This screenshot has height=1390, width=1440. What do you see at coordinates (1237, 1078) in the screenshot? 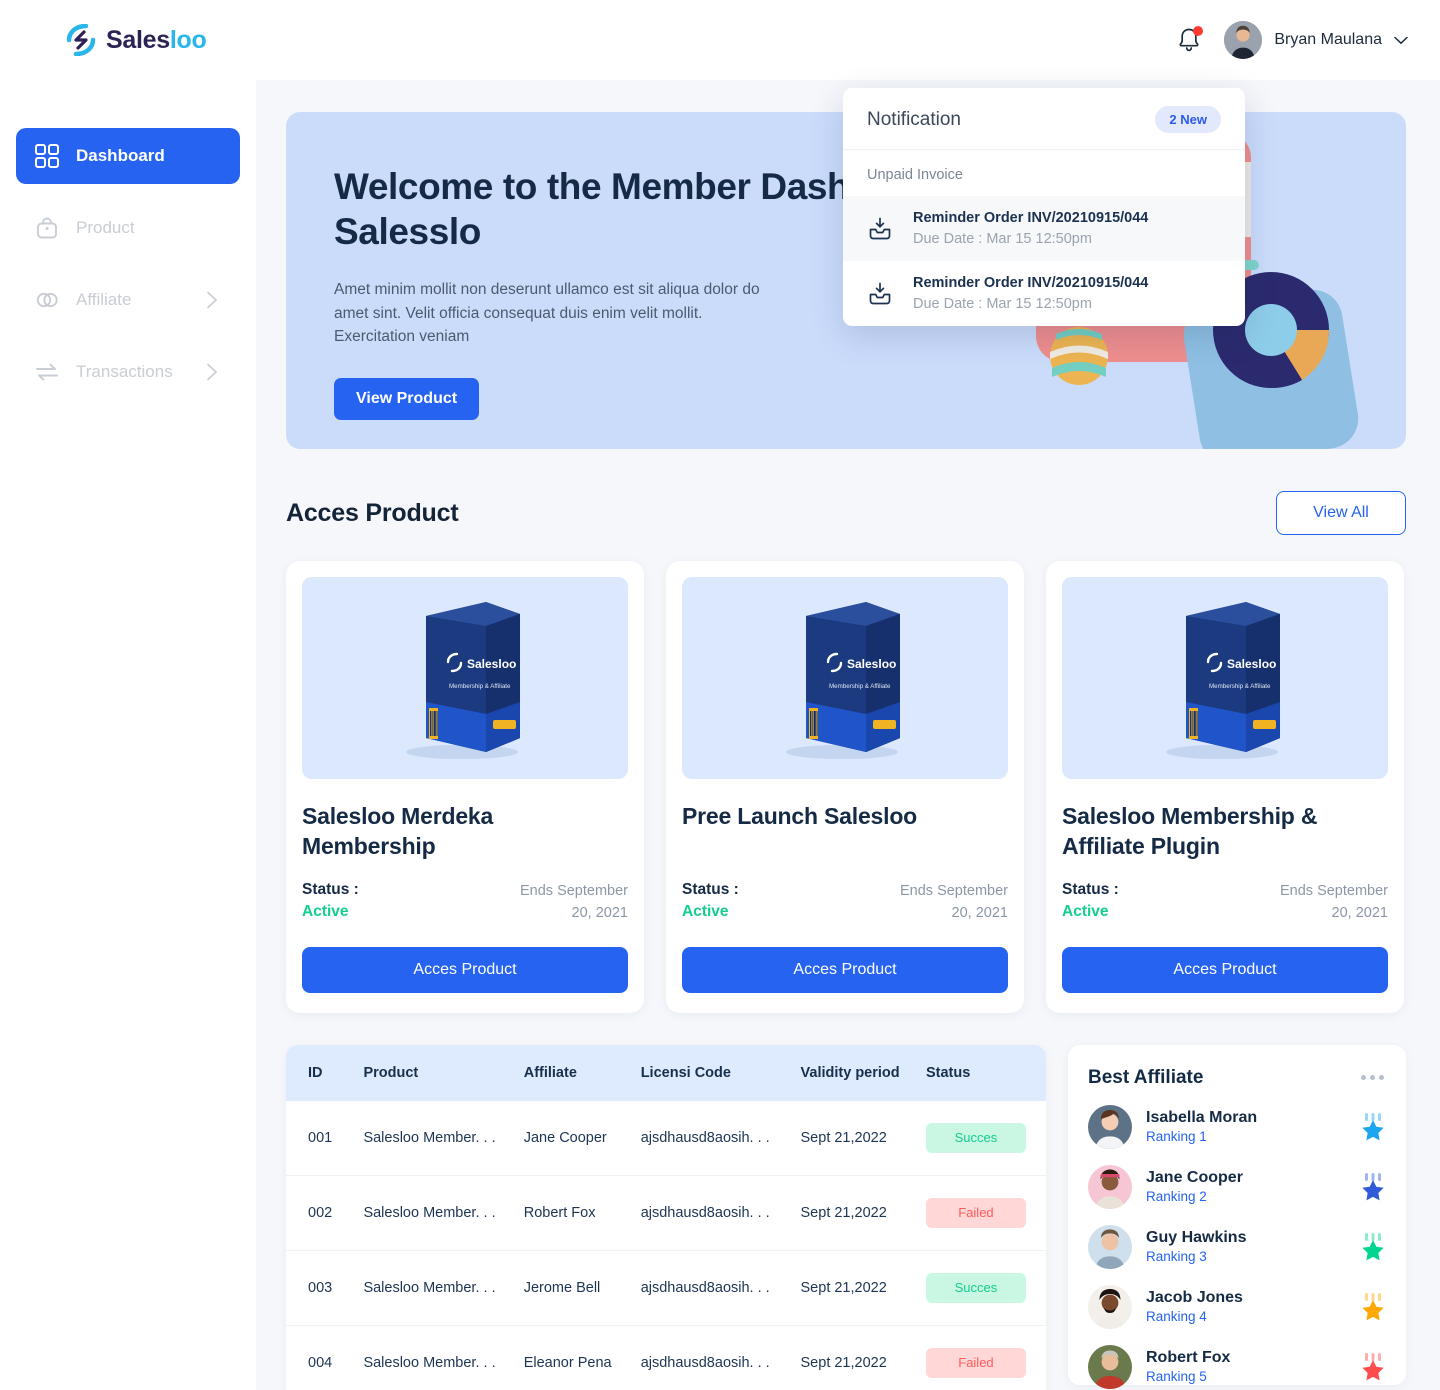
I see `best-affiliate-header: Best Affiliate` at bounding box center [1237, 1078].